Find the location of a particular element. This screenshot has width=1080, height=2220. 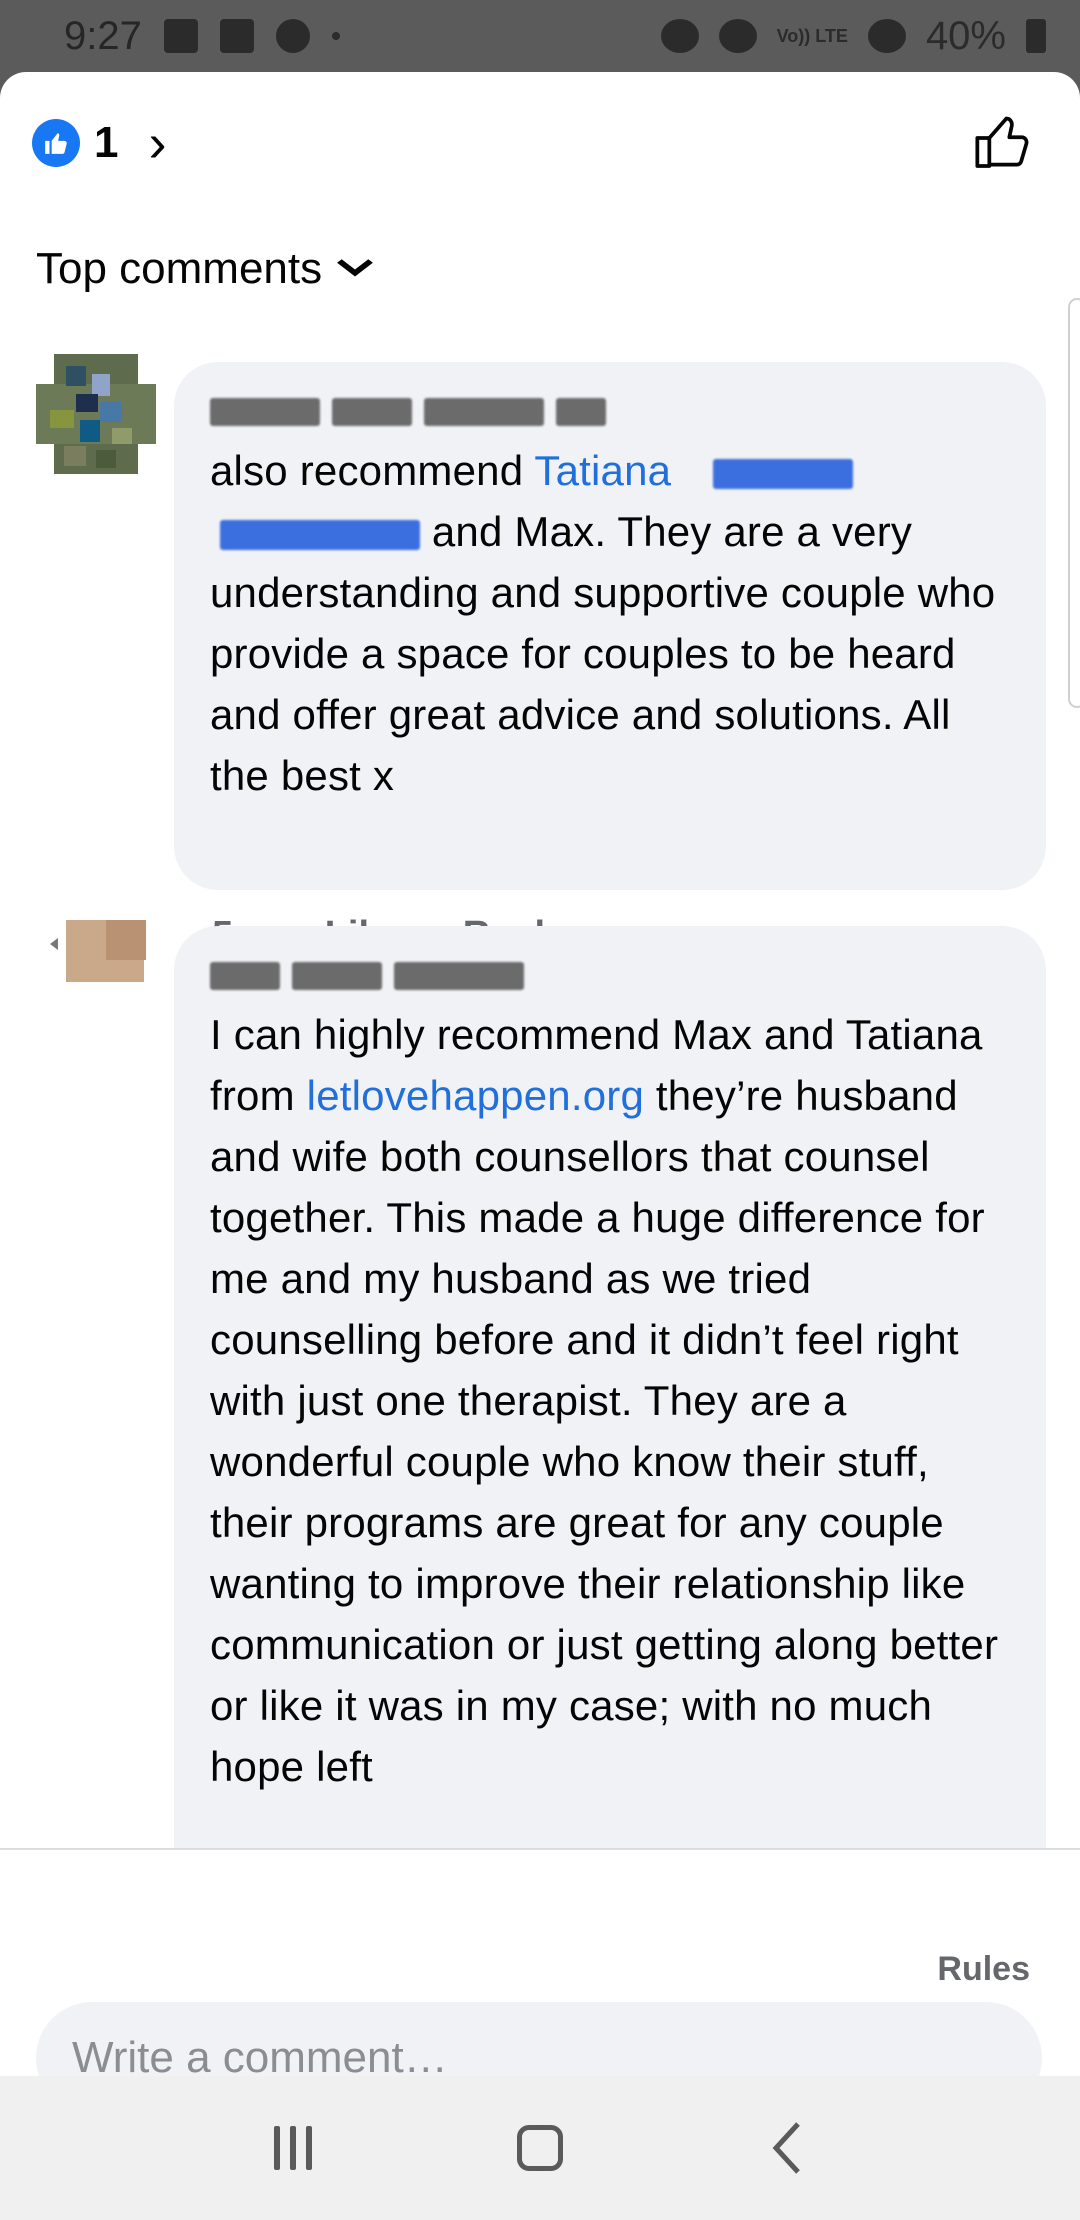

home-button is located at coordinates (540, 2148).